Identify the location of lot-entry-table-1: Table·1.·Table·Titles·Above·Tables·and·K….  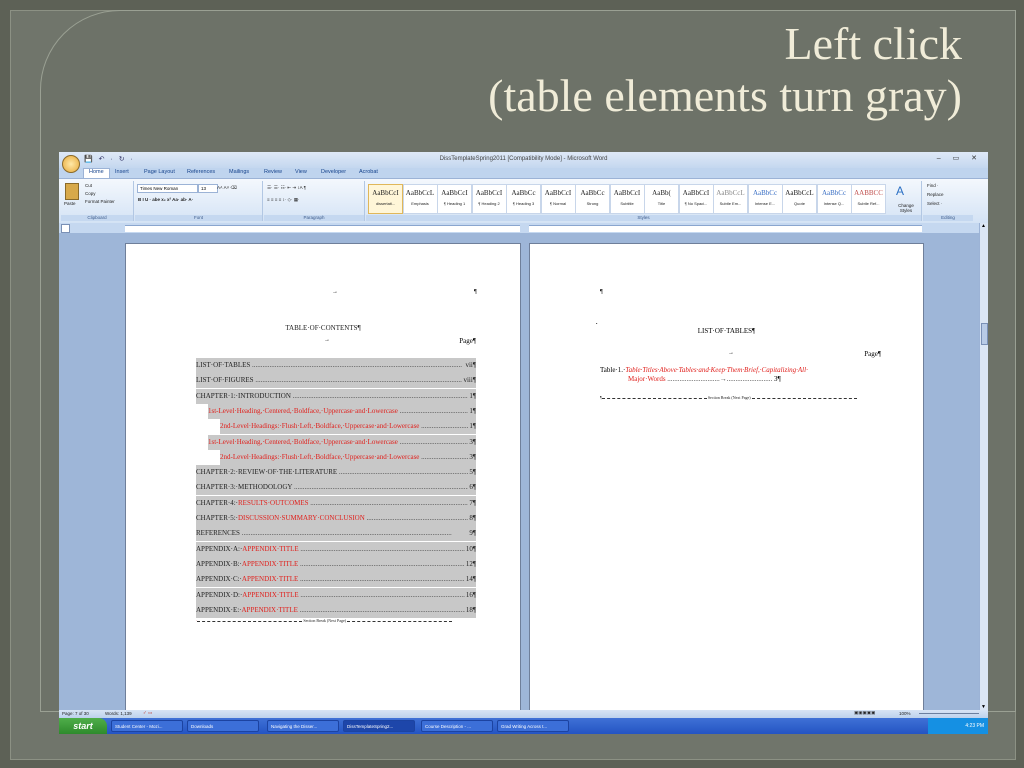
(740, 375).